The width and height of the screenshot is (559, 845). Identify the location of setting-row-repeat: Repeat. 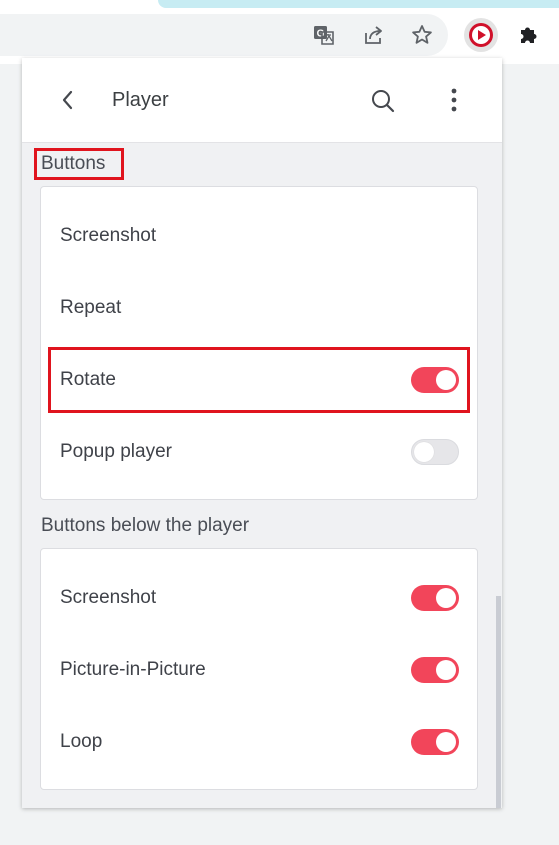
(259, 308).